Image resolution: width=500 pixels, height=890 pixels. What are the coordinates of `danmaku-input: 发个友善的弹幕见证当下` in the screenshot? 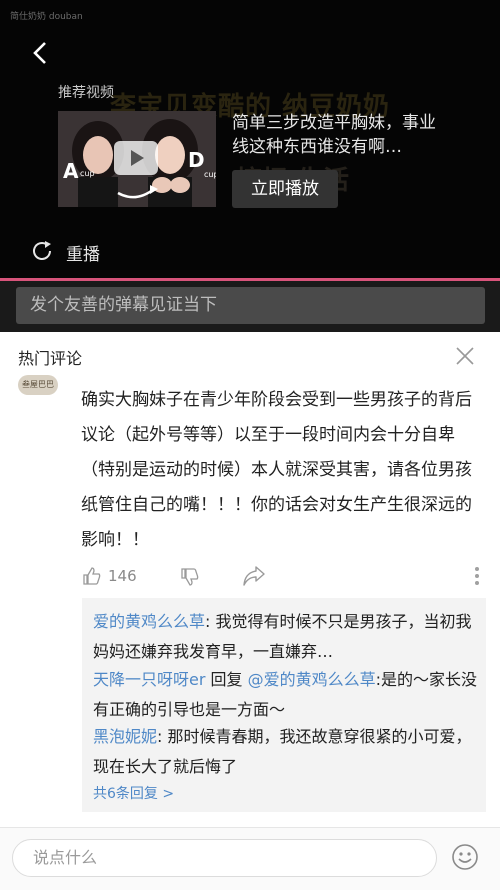 It's located at (250, 305).